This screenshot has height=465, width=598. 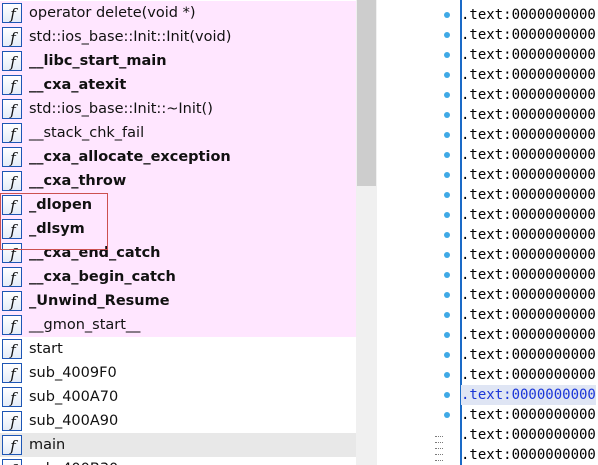 I want to click on function-row: f __cxa_allocate_exception, so click(x=178, y=157).